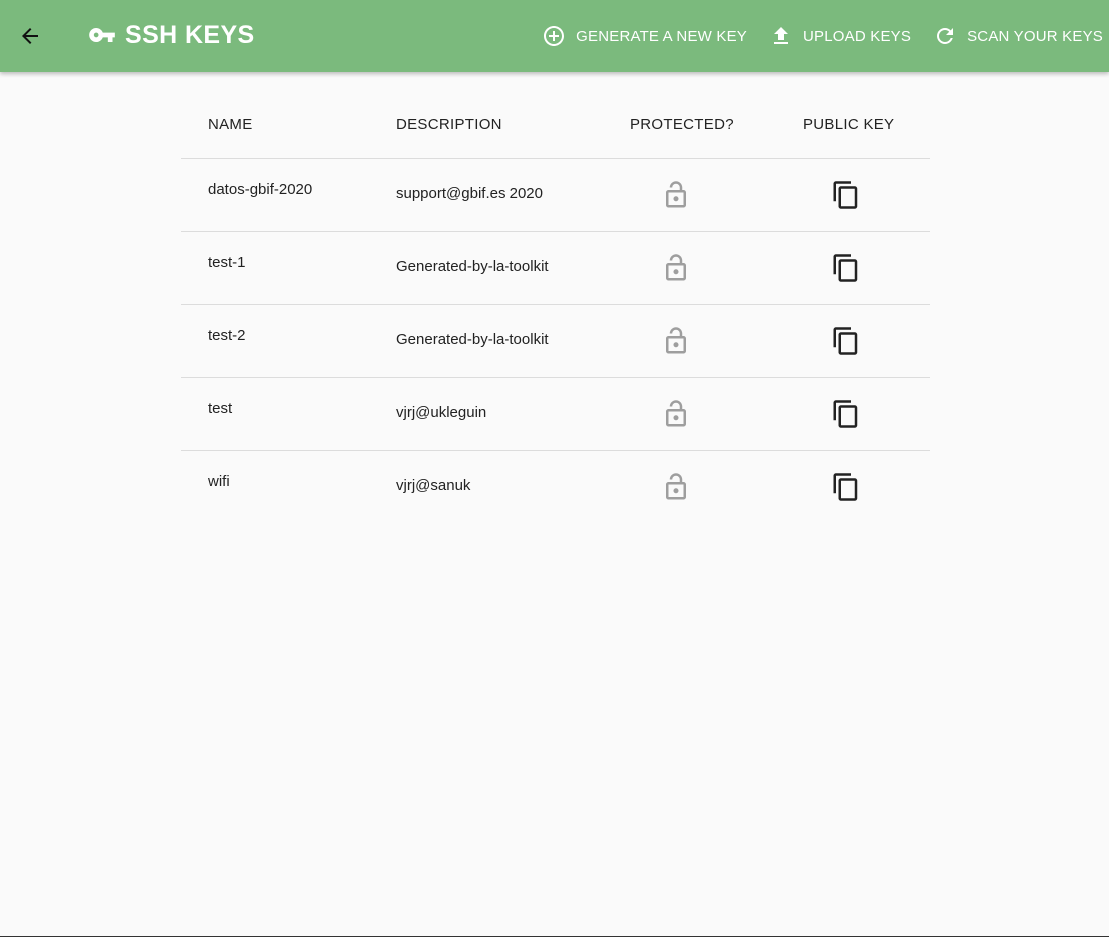 Image resolution: width=1109 pixels, height=937 pixels. I want to click on table-row: test-1 Generated-by-la-toolkit, so click(555, 268).